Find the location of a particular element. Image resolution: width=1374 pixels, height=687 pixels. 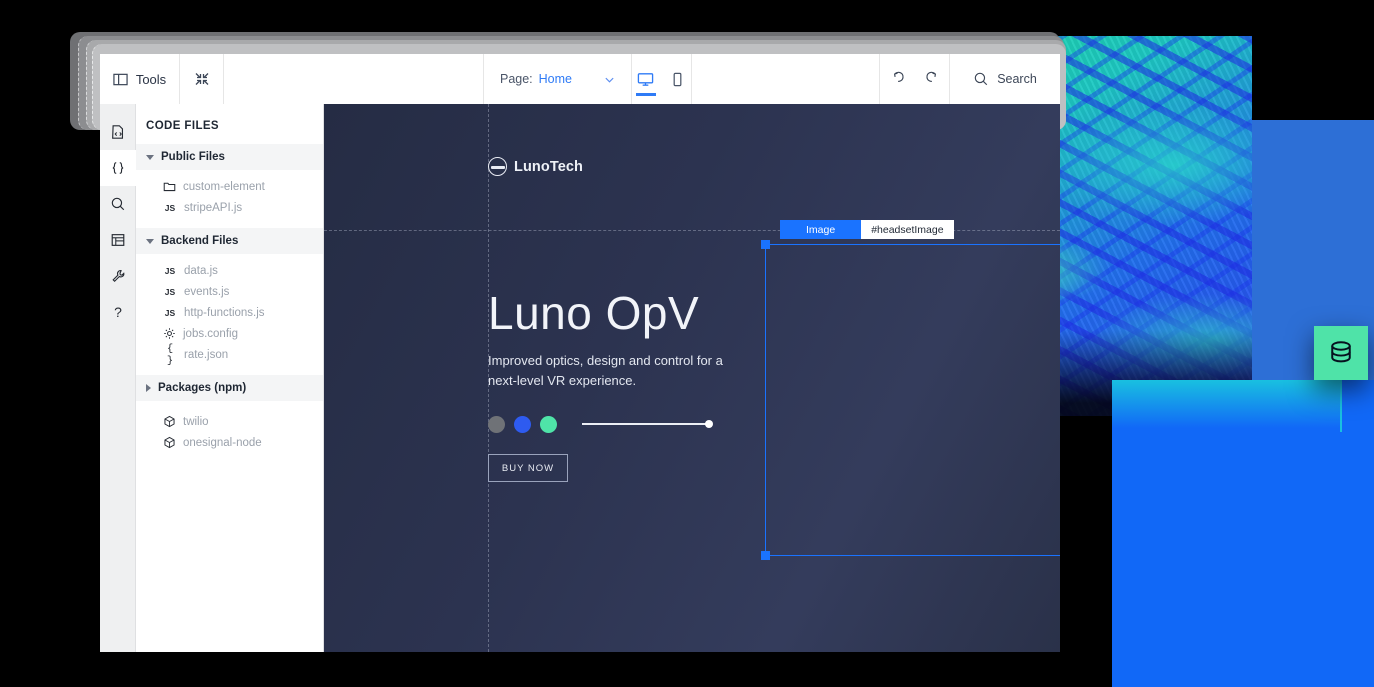

gear-icon is located at coordinates (169, 333).